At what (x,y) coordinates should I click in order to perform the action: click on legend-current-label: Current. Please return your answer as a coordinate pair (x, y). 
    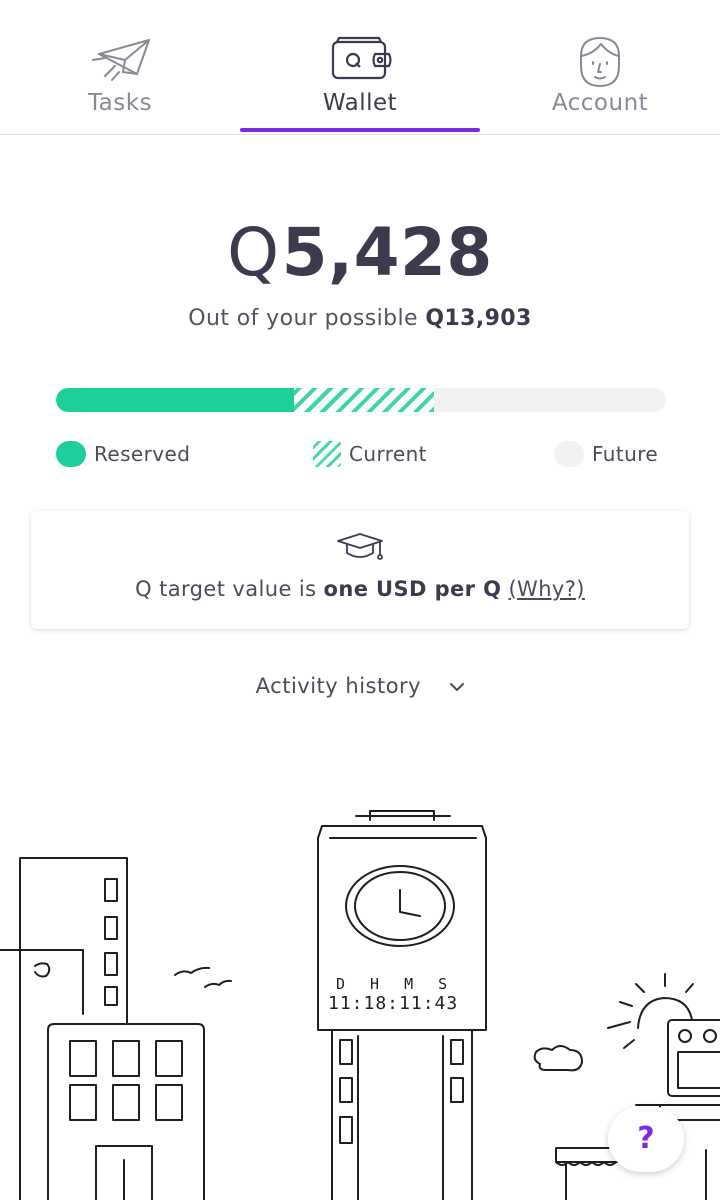
    Looking at the image, I should click on (388, 454).